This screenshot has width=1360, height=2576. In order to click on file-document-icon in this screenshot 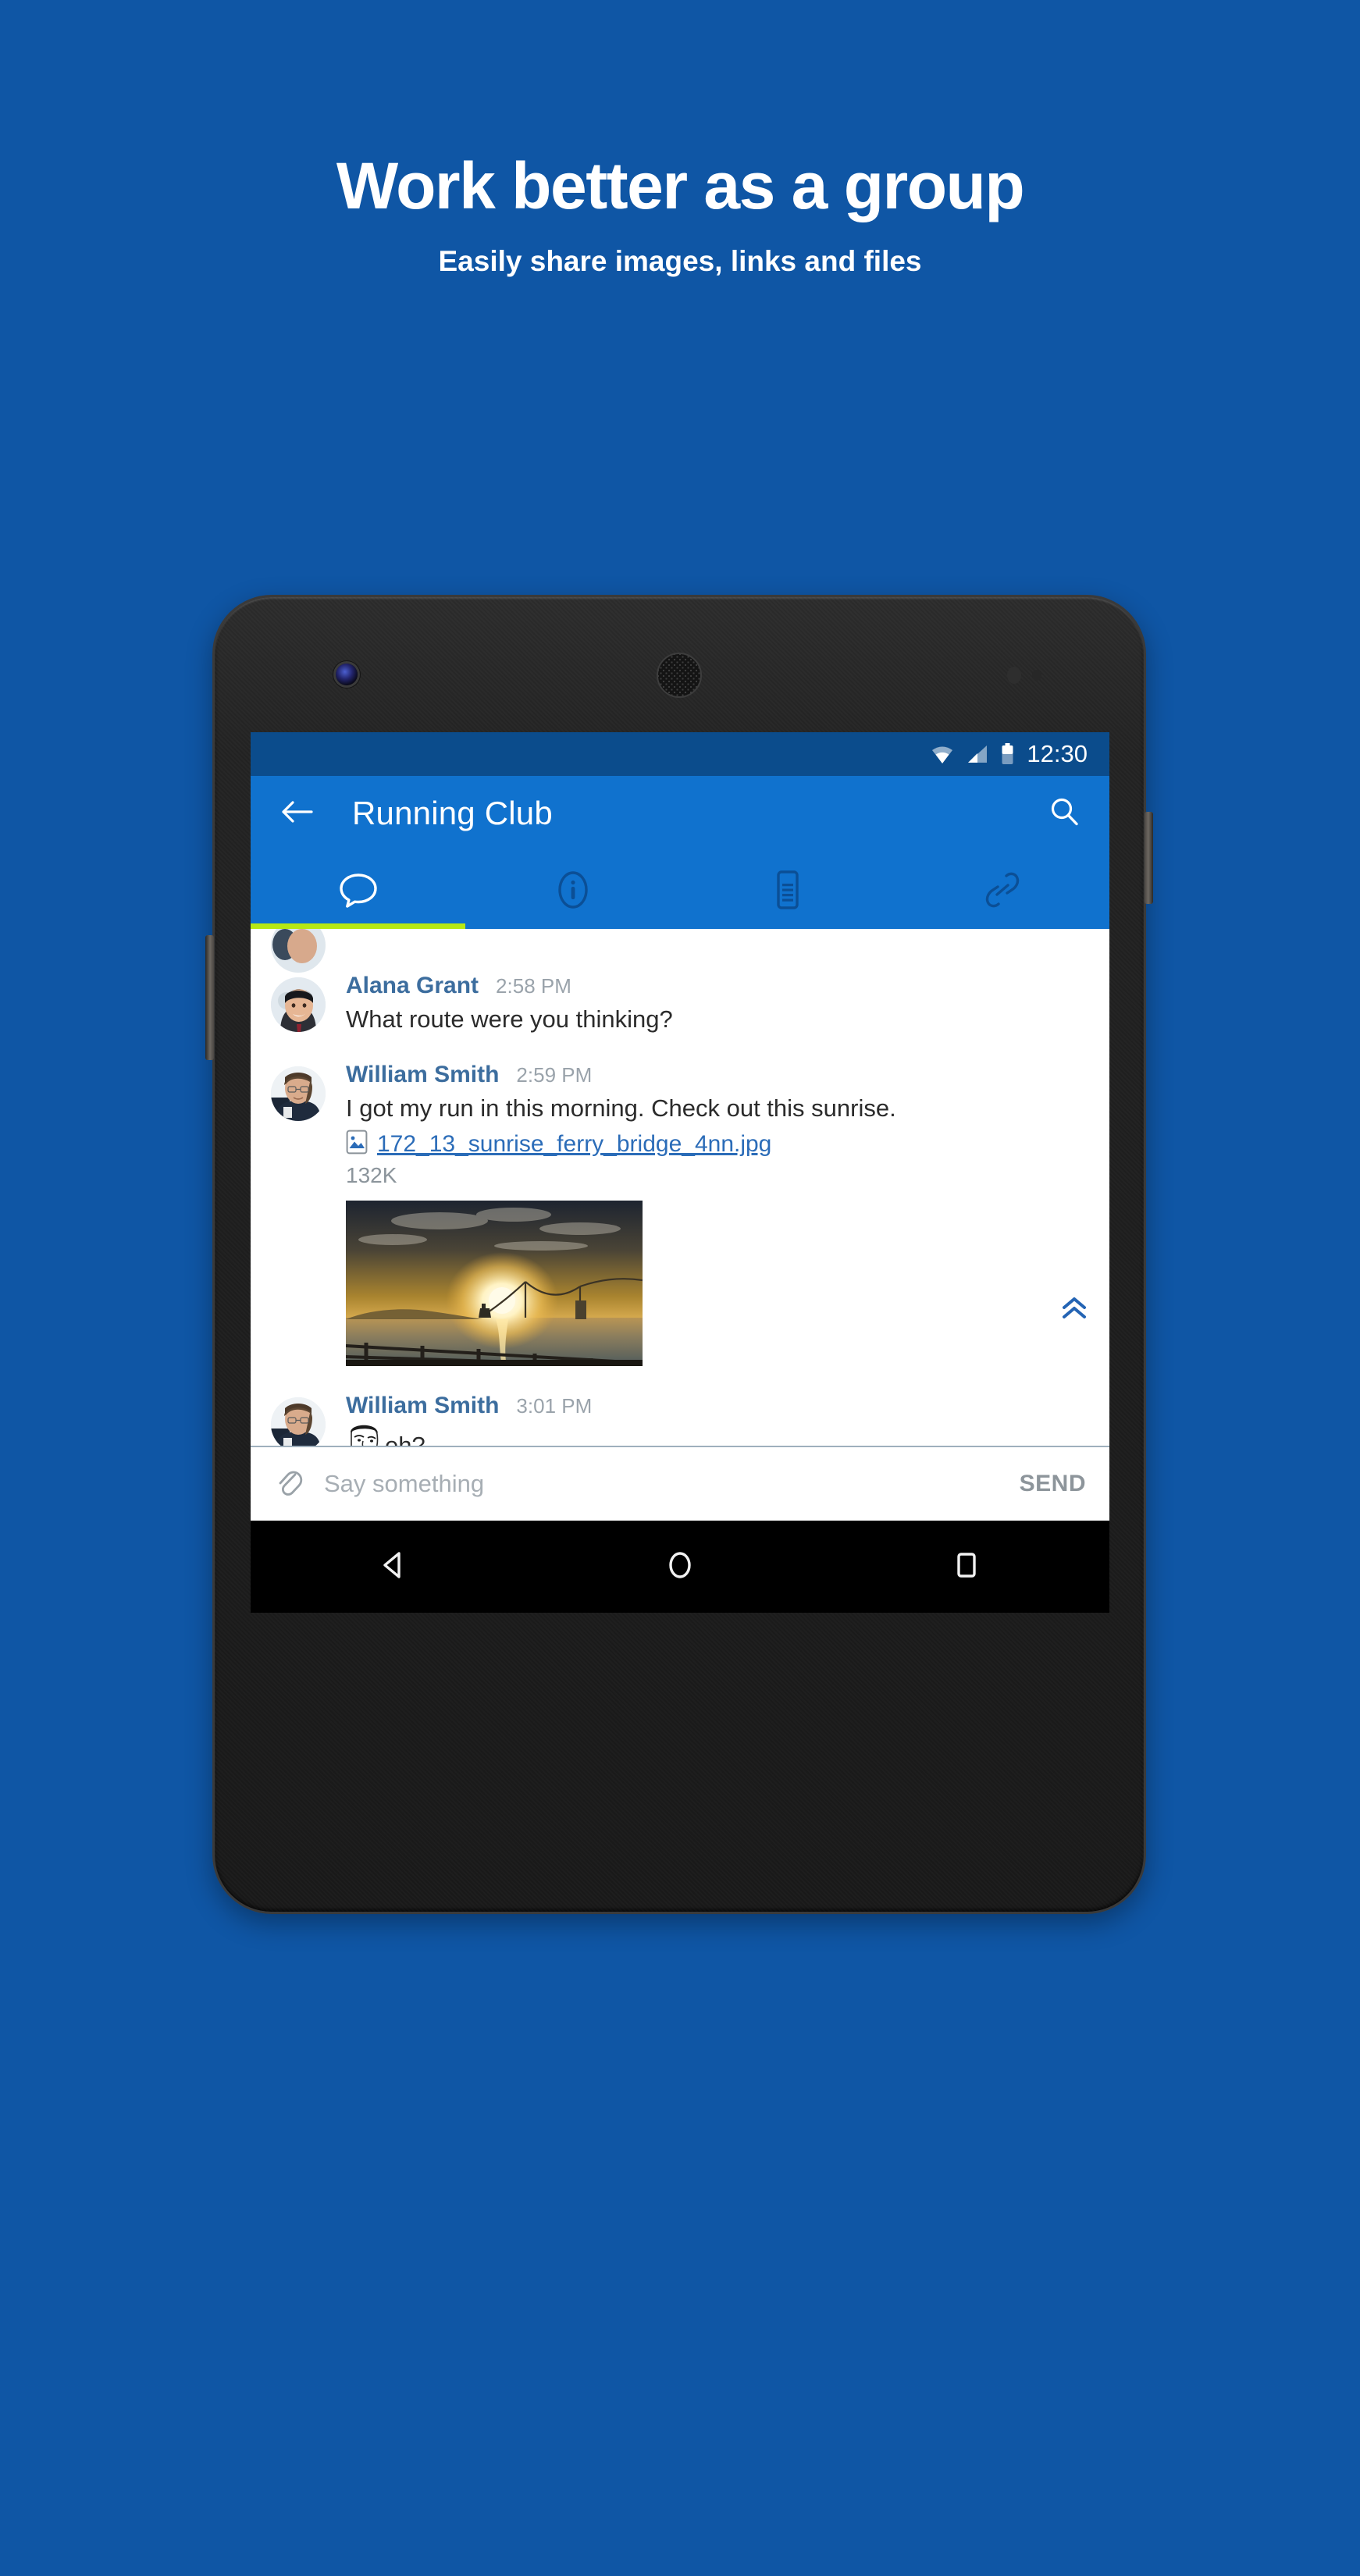, I will do `click(787, 889)`.